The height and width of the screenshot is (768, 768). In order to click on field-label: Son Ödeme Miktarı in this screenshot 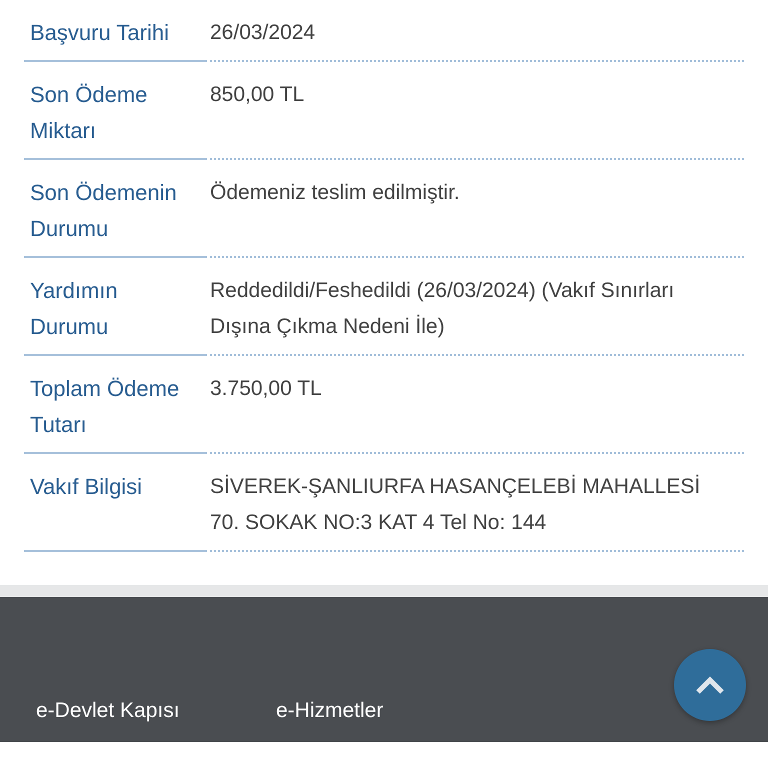, I will do `click(114, 111)`.